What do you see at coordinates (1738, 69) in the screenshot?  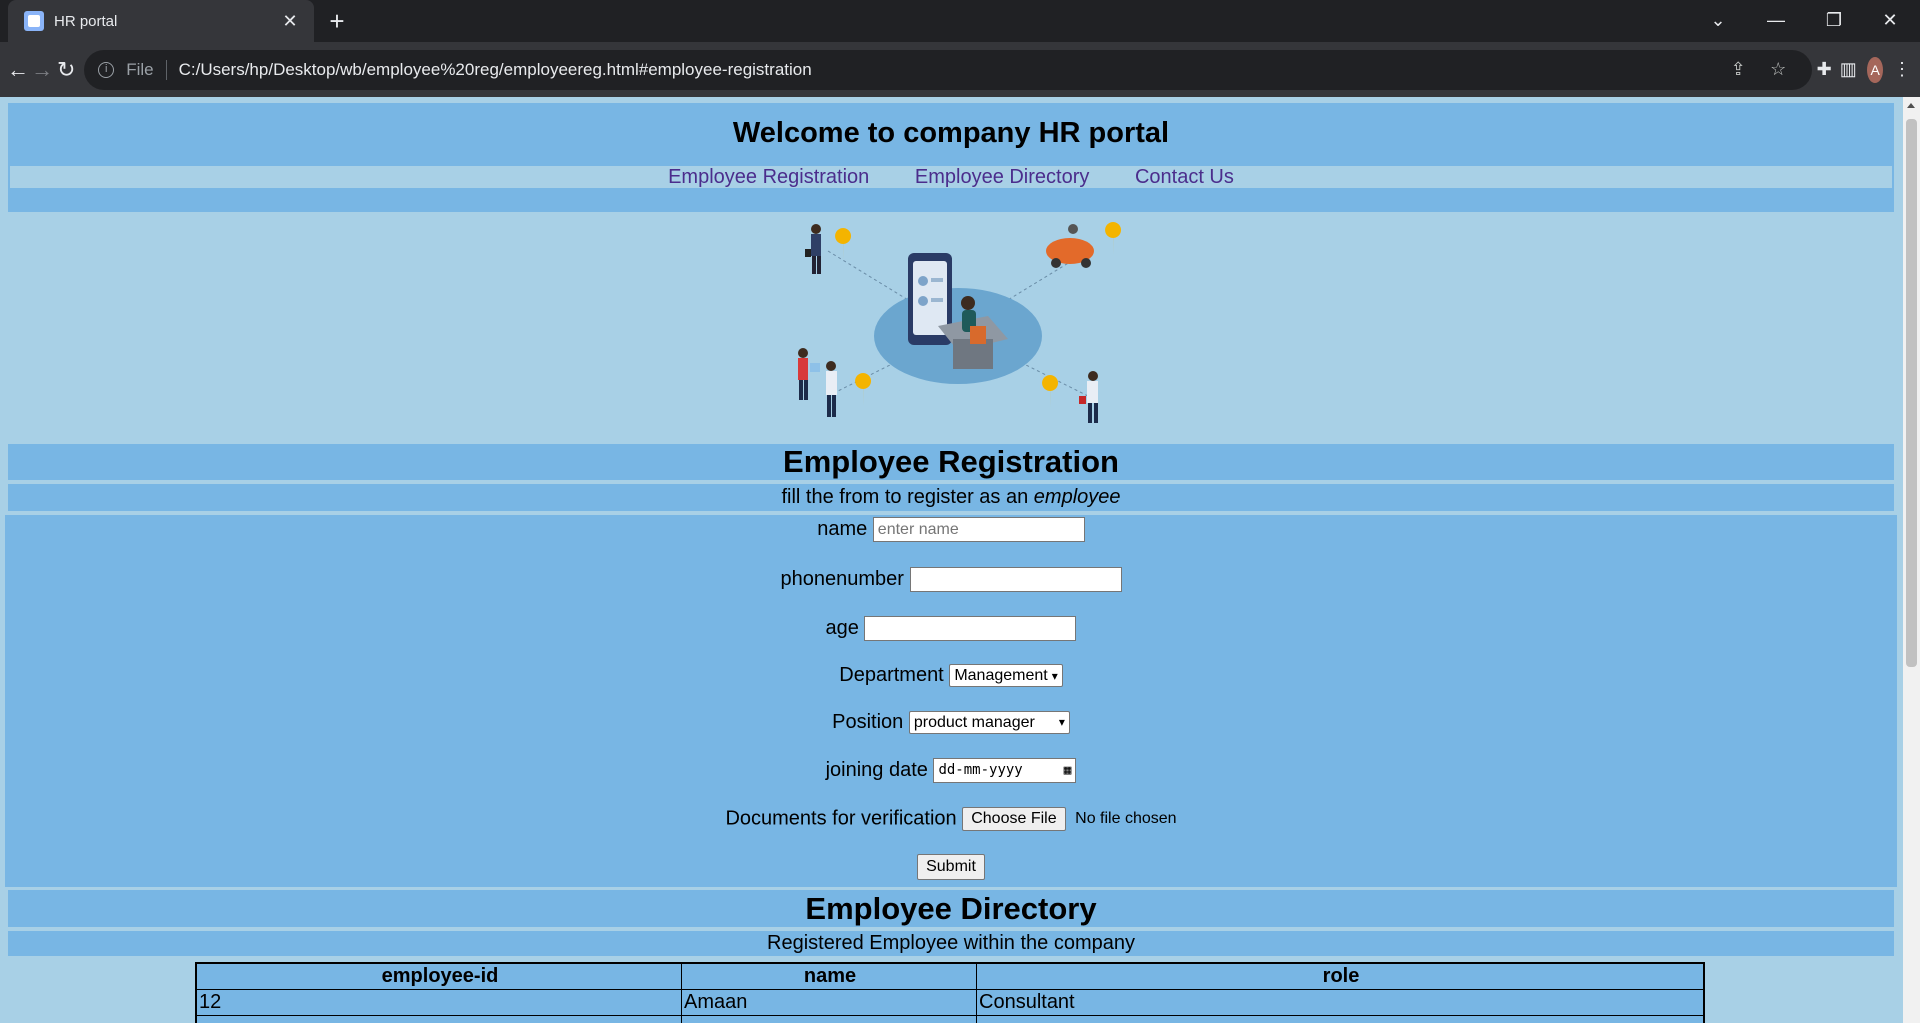 I see `share-icon: ⇪` at bounding box center [1738, 69].